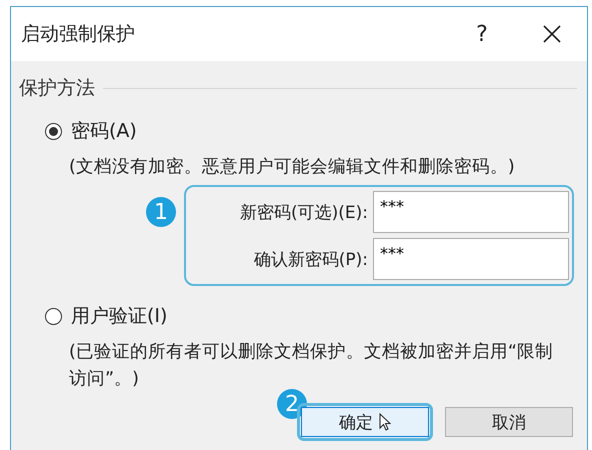 The height and width of the screenshot is (450, 592). What do you see at coordinates (482, 34) in the screenshot?
I see `help-button: ?` at bounding box center [482, 34].